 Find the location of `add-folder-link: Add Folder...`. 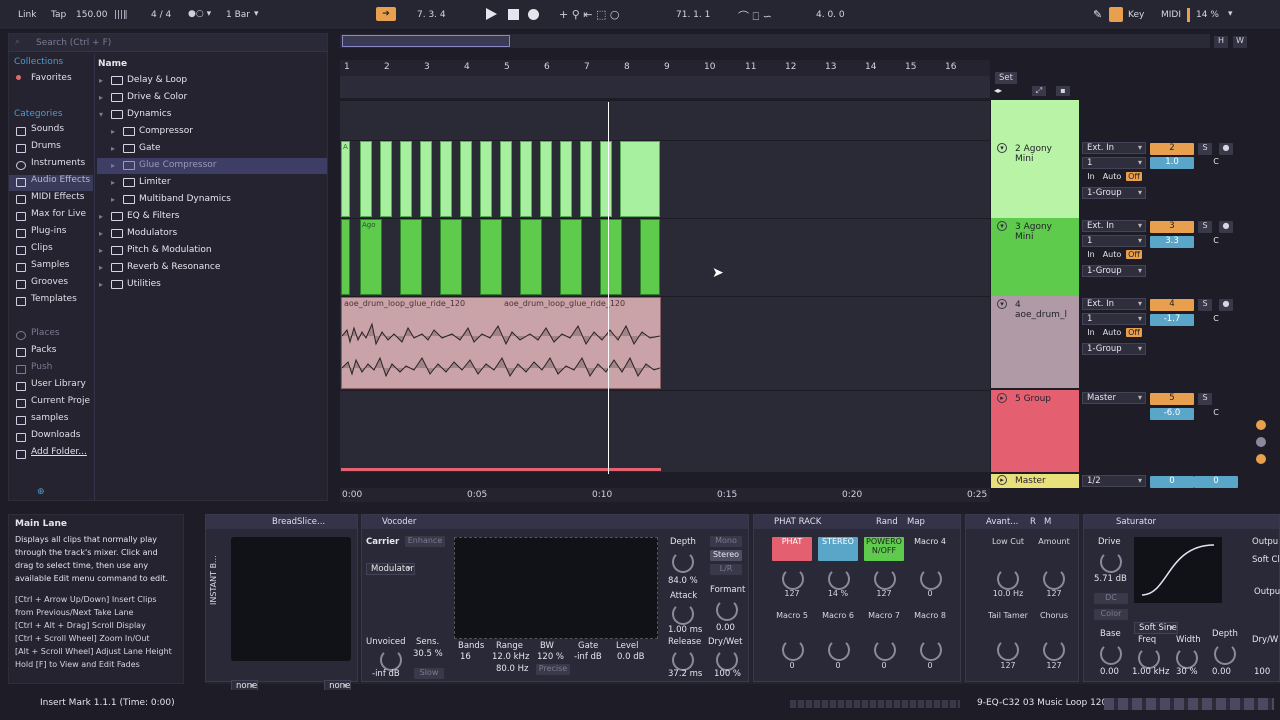

add-folder-link: Add Folder... is located at coordinates (51, 455).